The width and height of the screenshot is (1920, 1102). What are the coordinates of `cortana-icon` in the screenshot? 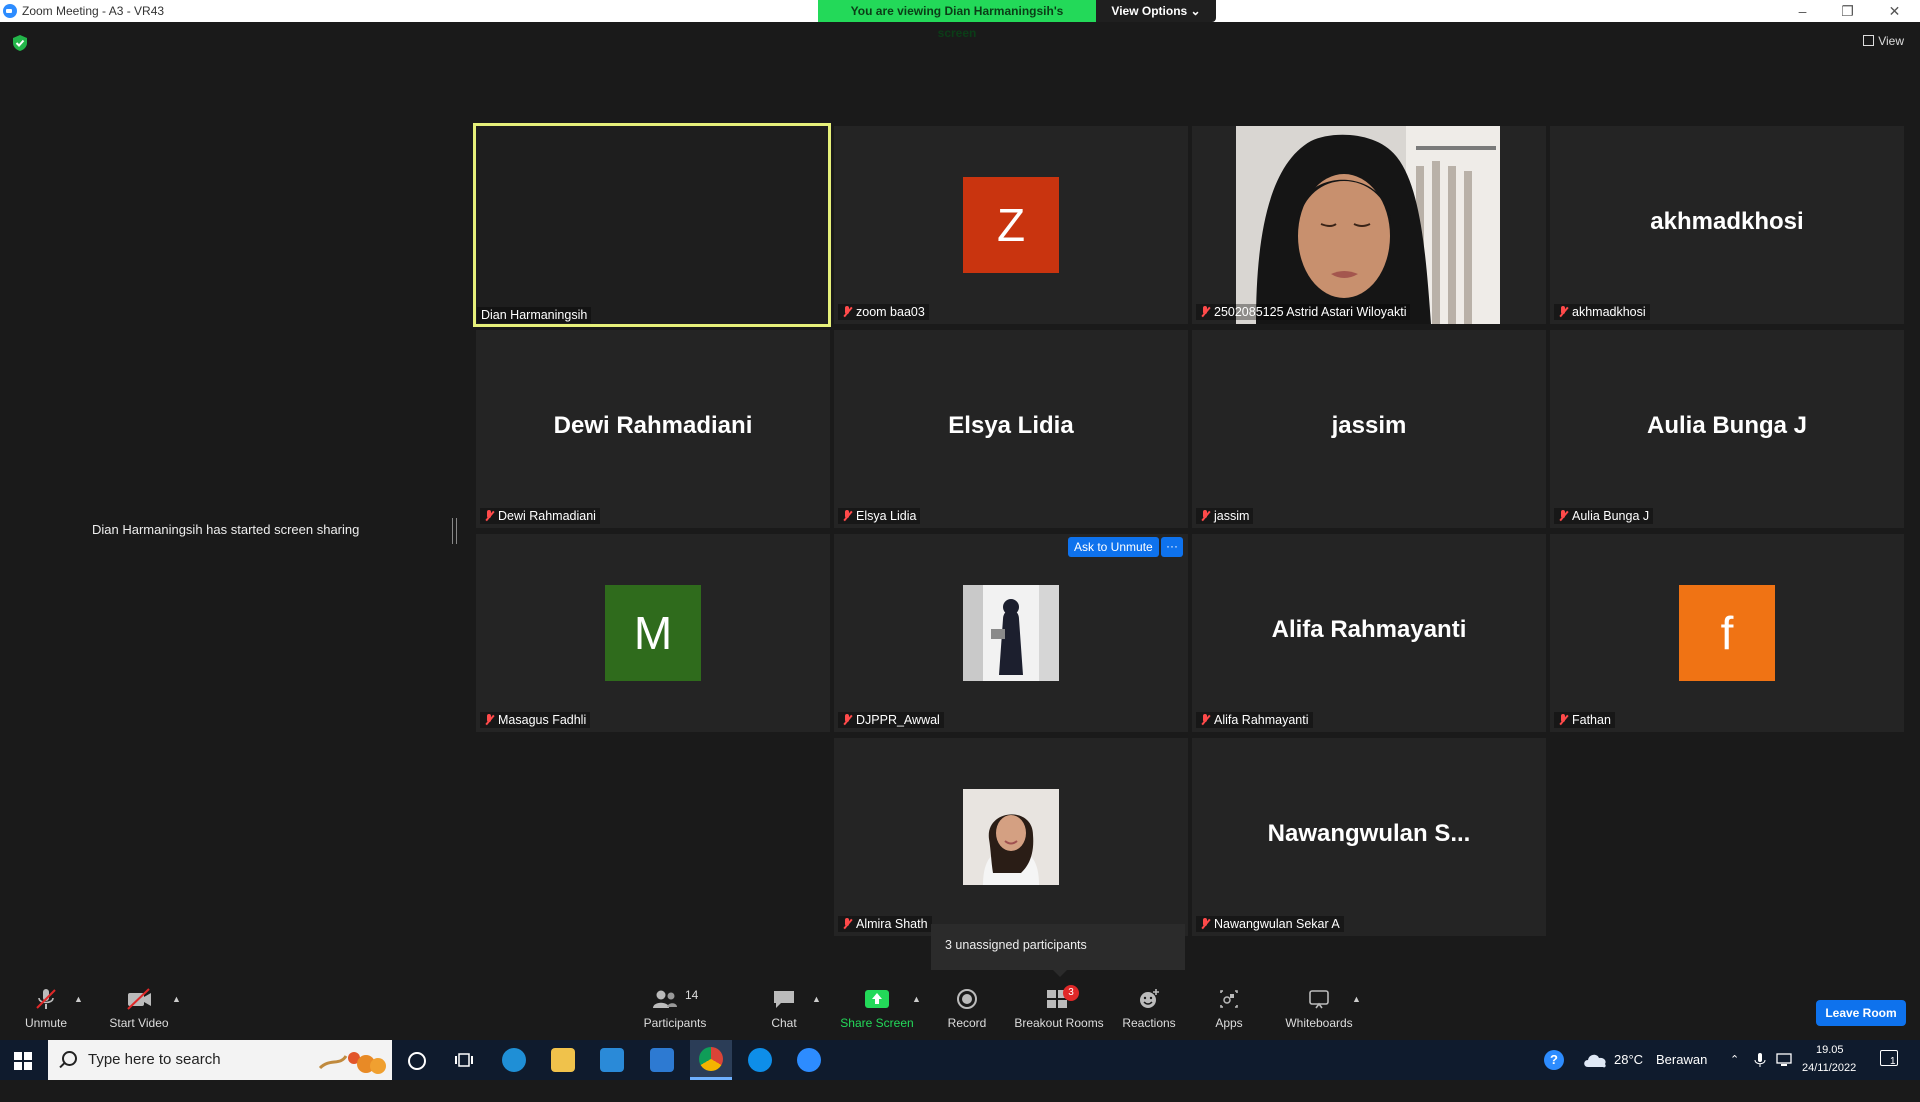 It's located at (417, 1061).